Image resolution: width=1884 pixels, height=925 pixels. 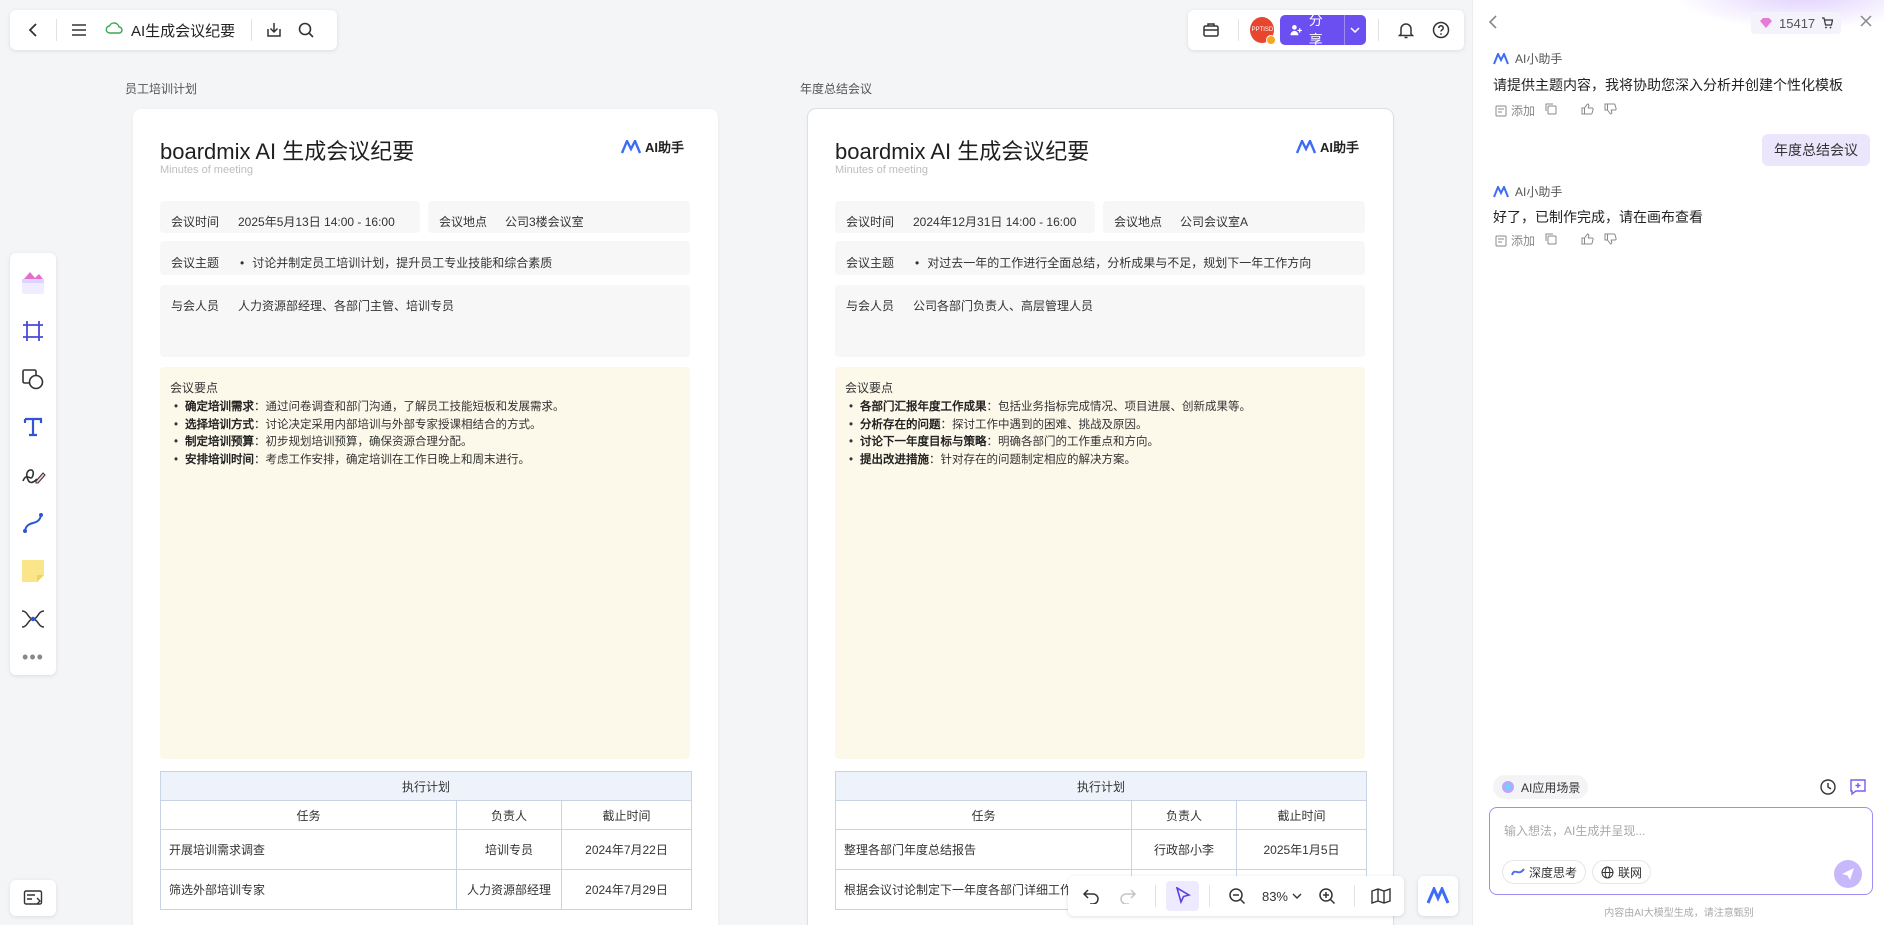 I want to click on ai-scene-button: AI应用场景, so click(x=1541, y=787).